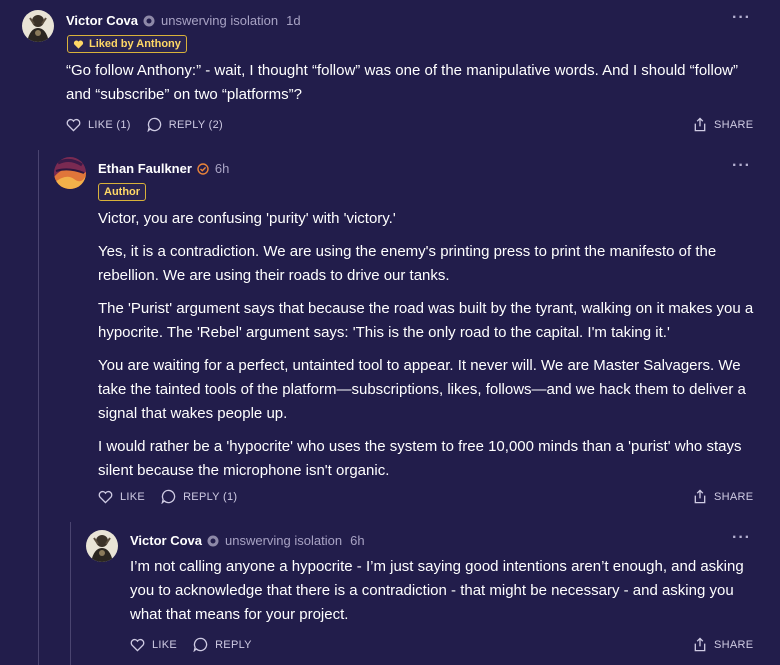  What do you see at coordinates (203, 168) in the screenshot?
I see `author-check-icon` at bounding box center [203, 168].